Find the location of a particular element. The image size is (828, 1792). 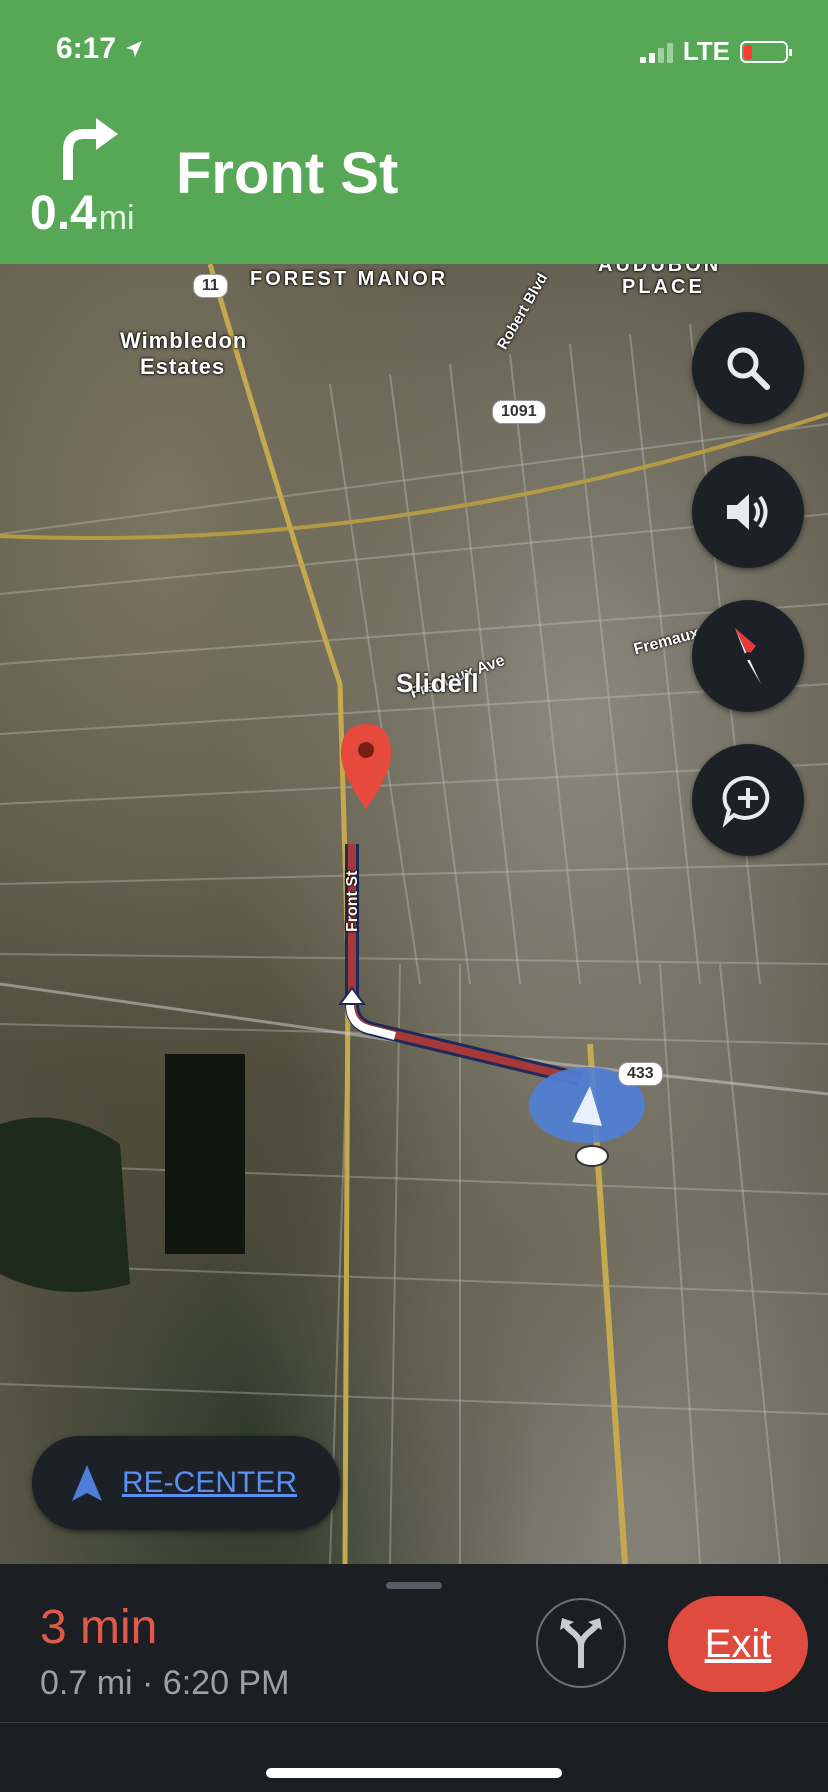

map-label-slidell: Slidell is located at coordinates (438, 683).